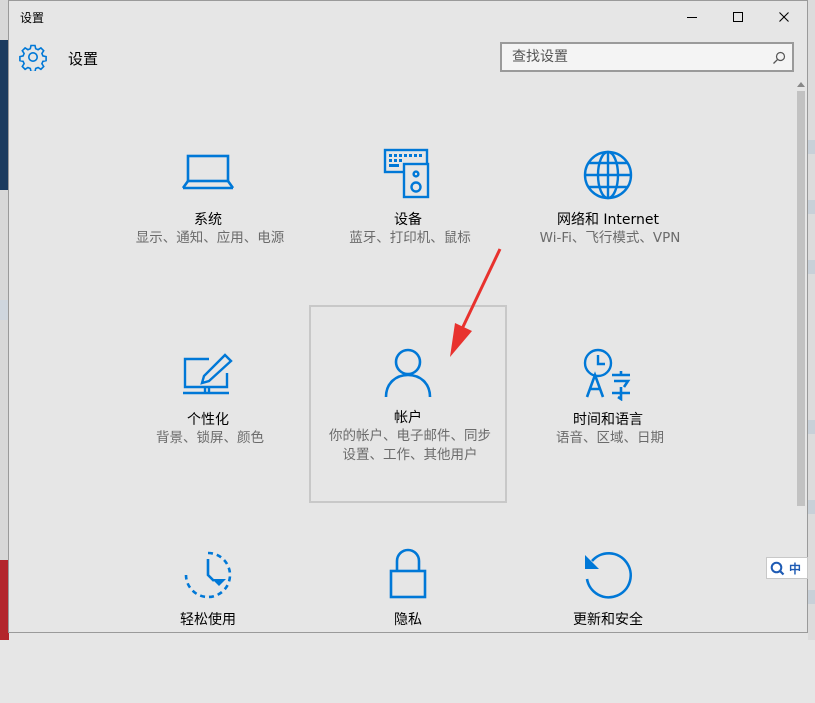  I want to click on ease-of-access-icon, so click(208, 575).